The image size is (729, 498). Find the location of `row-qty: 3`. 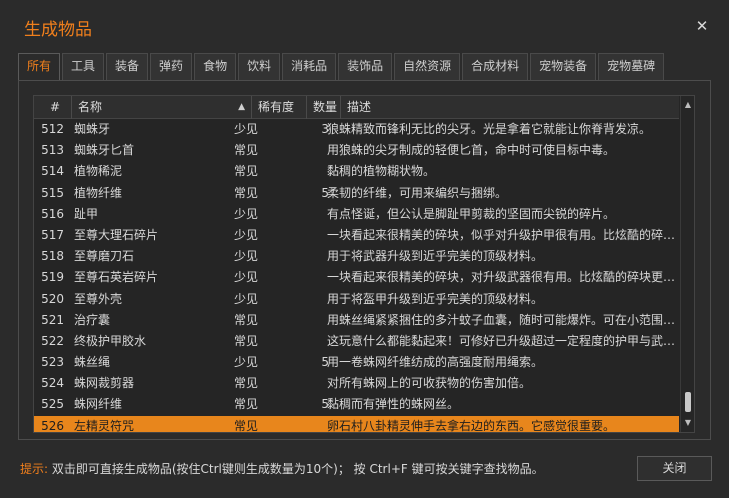

row-qty: 3 is located at coordinates (325, 129).